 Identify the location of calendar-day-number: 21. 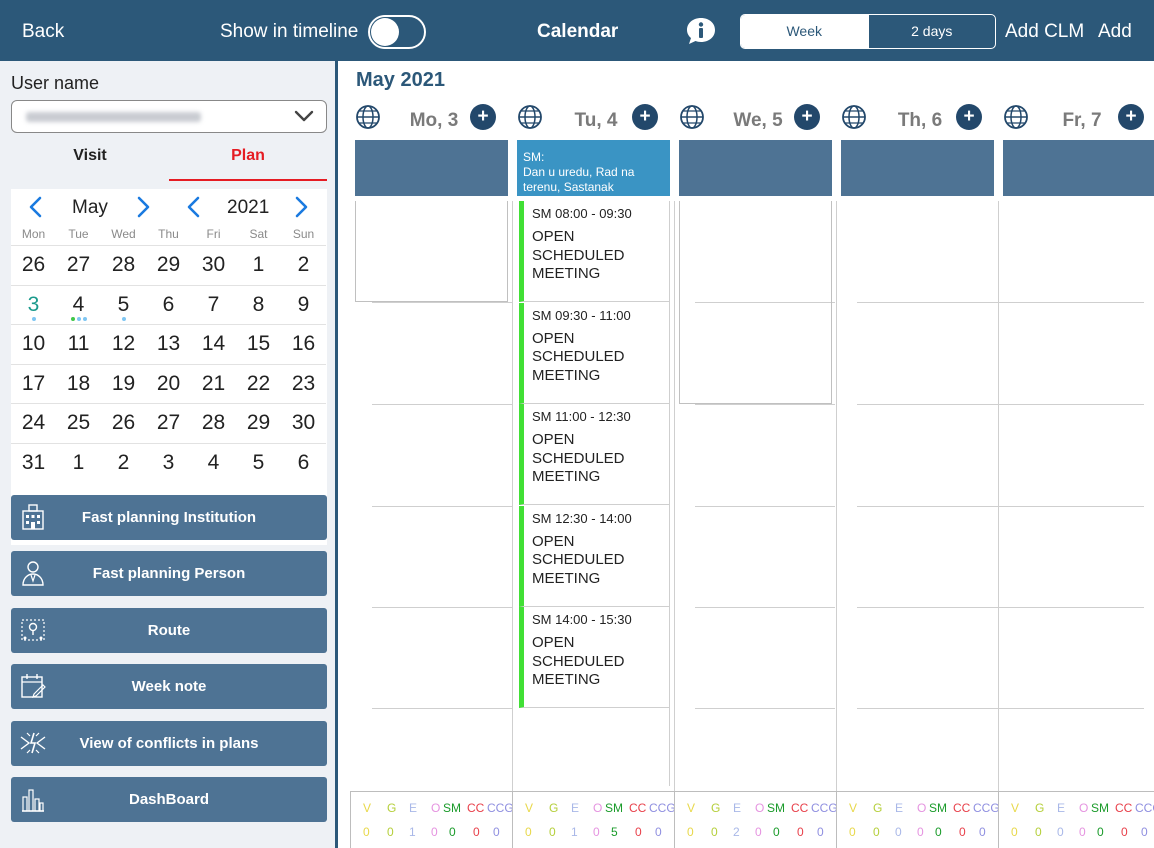
(213, 383).